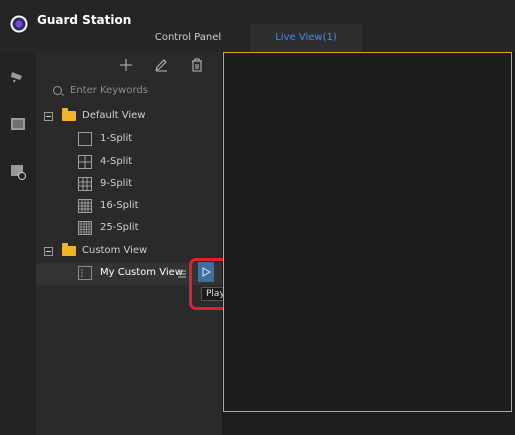 This screenshot has width=515, height=435. What do you see at coordinates (85, 206) in the screenshot?
I see `split-16-icon` at bounding box center [85, 206].